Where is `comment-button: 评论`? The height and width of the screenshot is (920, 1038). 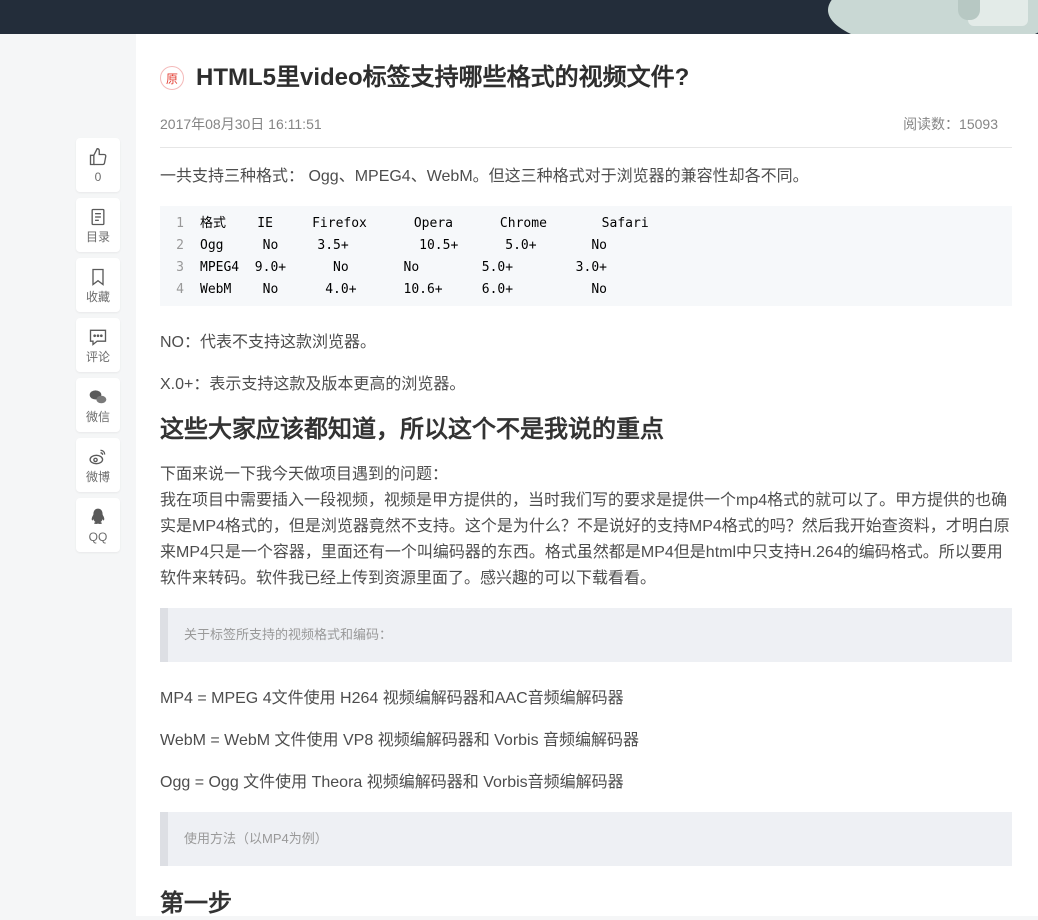
comment-button: 评论 is located at coordinates (98, 345).